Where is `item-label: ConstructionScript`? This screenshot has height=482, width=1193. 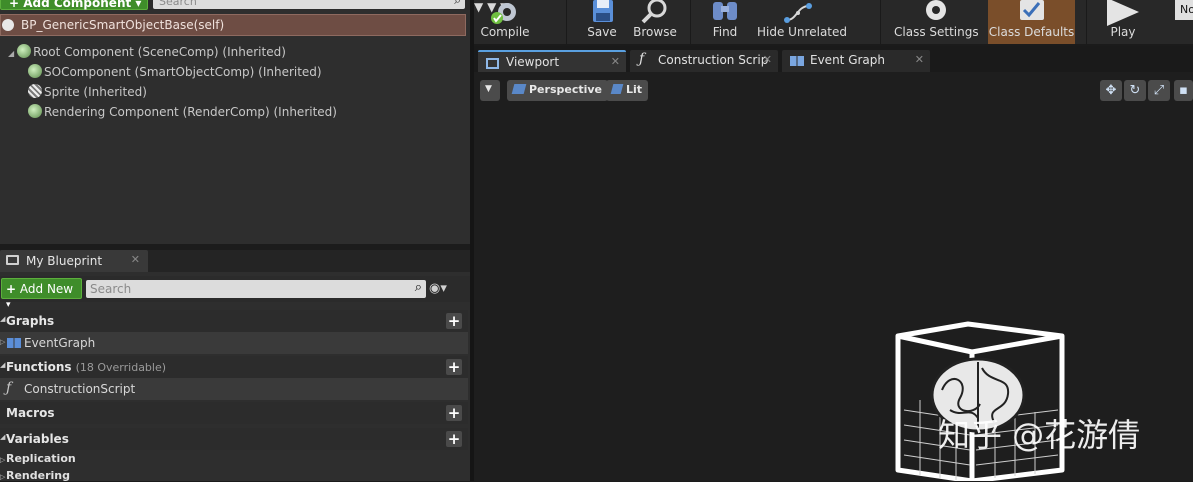 item-label: ConstructionScript is located at coordinates (80, 389).